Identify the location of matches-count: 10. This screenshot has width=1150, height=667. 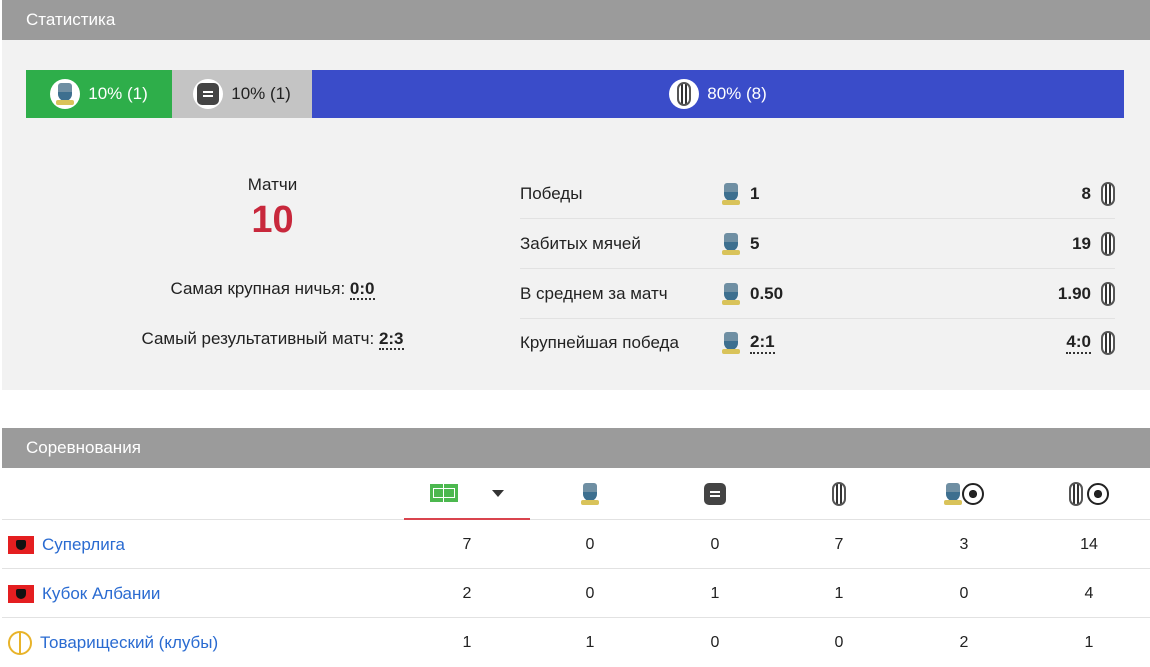
(272, 220).